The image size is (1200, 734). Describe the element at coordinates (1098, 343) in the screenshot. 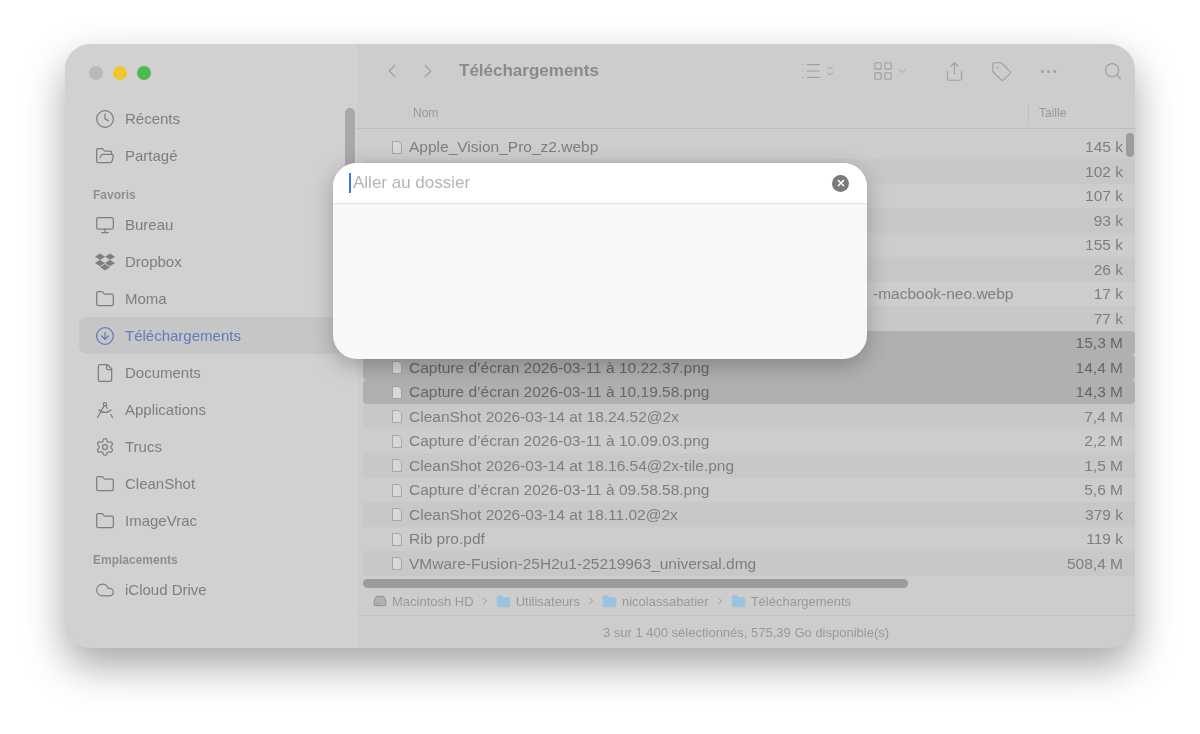

I see `file-size: 15,3 M` at that location.